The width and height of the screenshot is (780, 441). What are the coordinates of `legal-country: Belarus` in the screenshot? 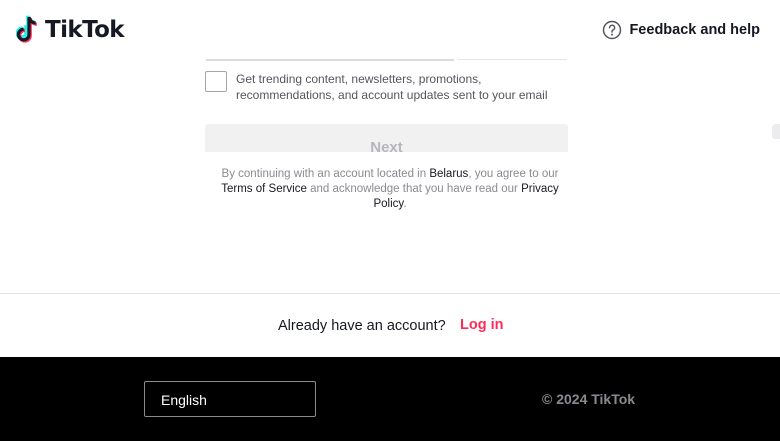 It's located at (449, 174).